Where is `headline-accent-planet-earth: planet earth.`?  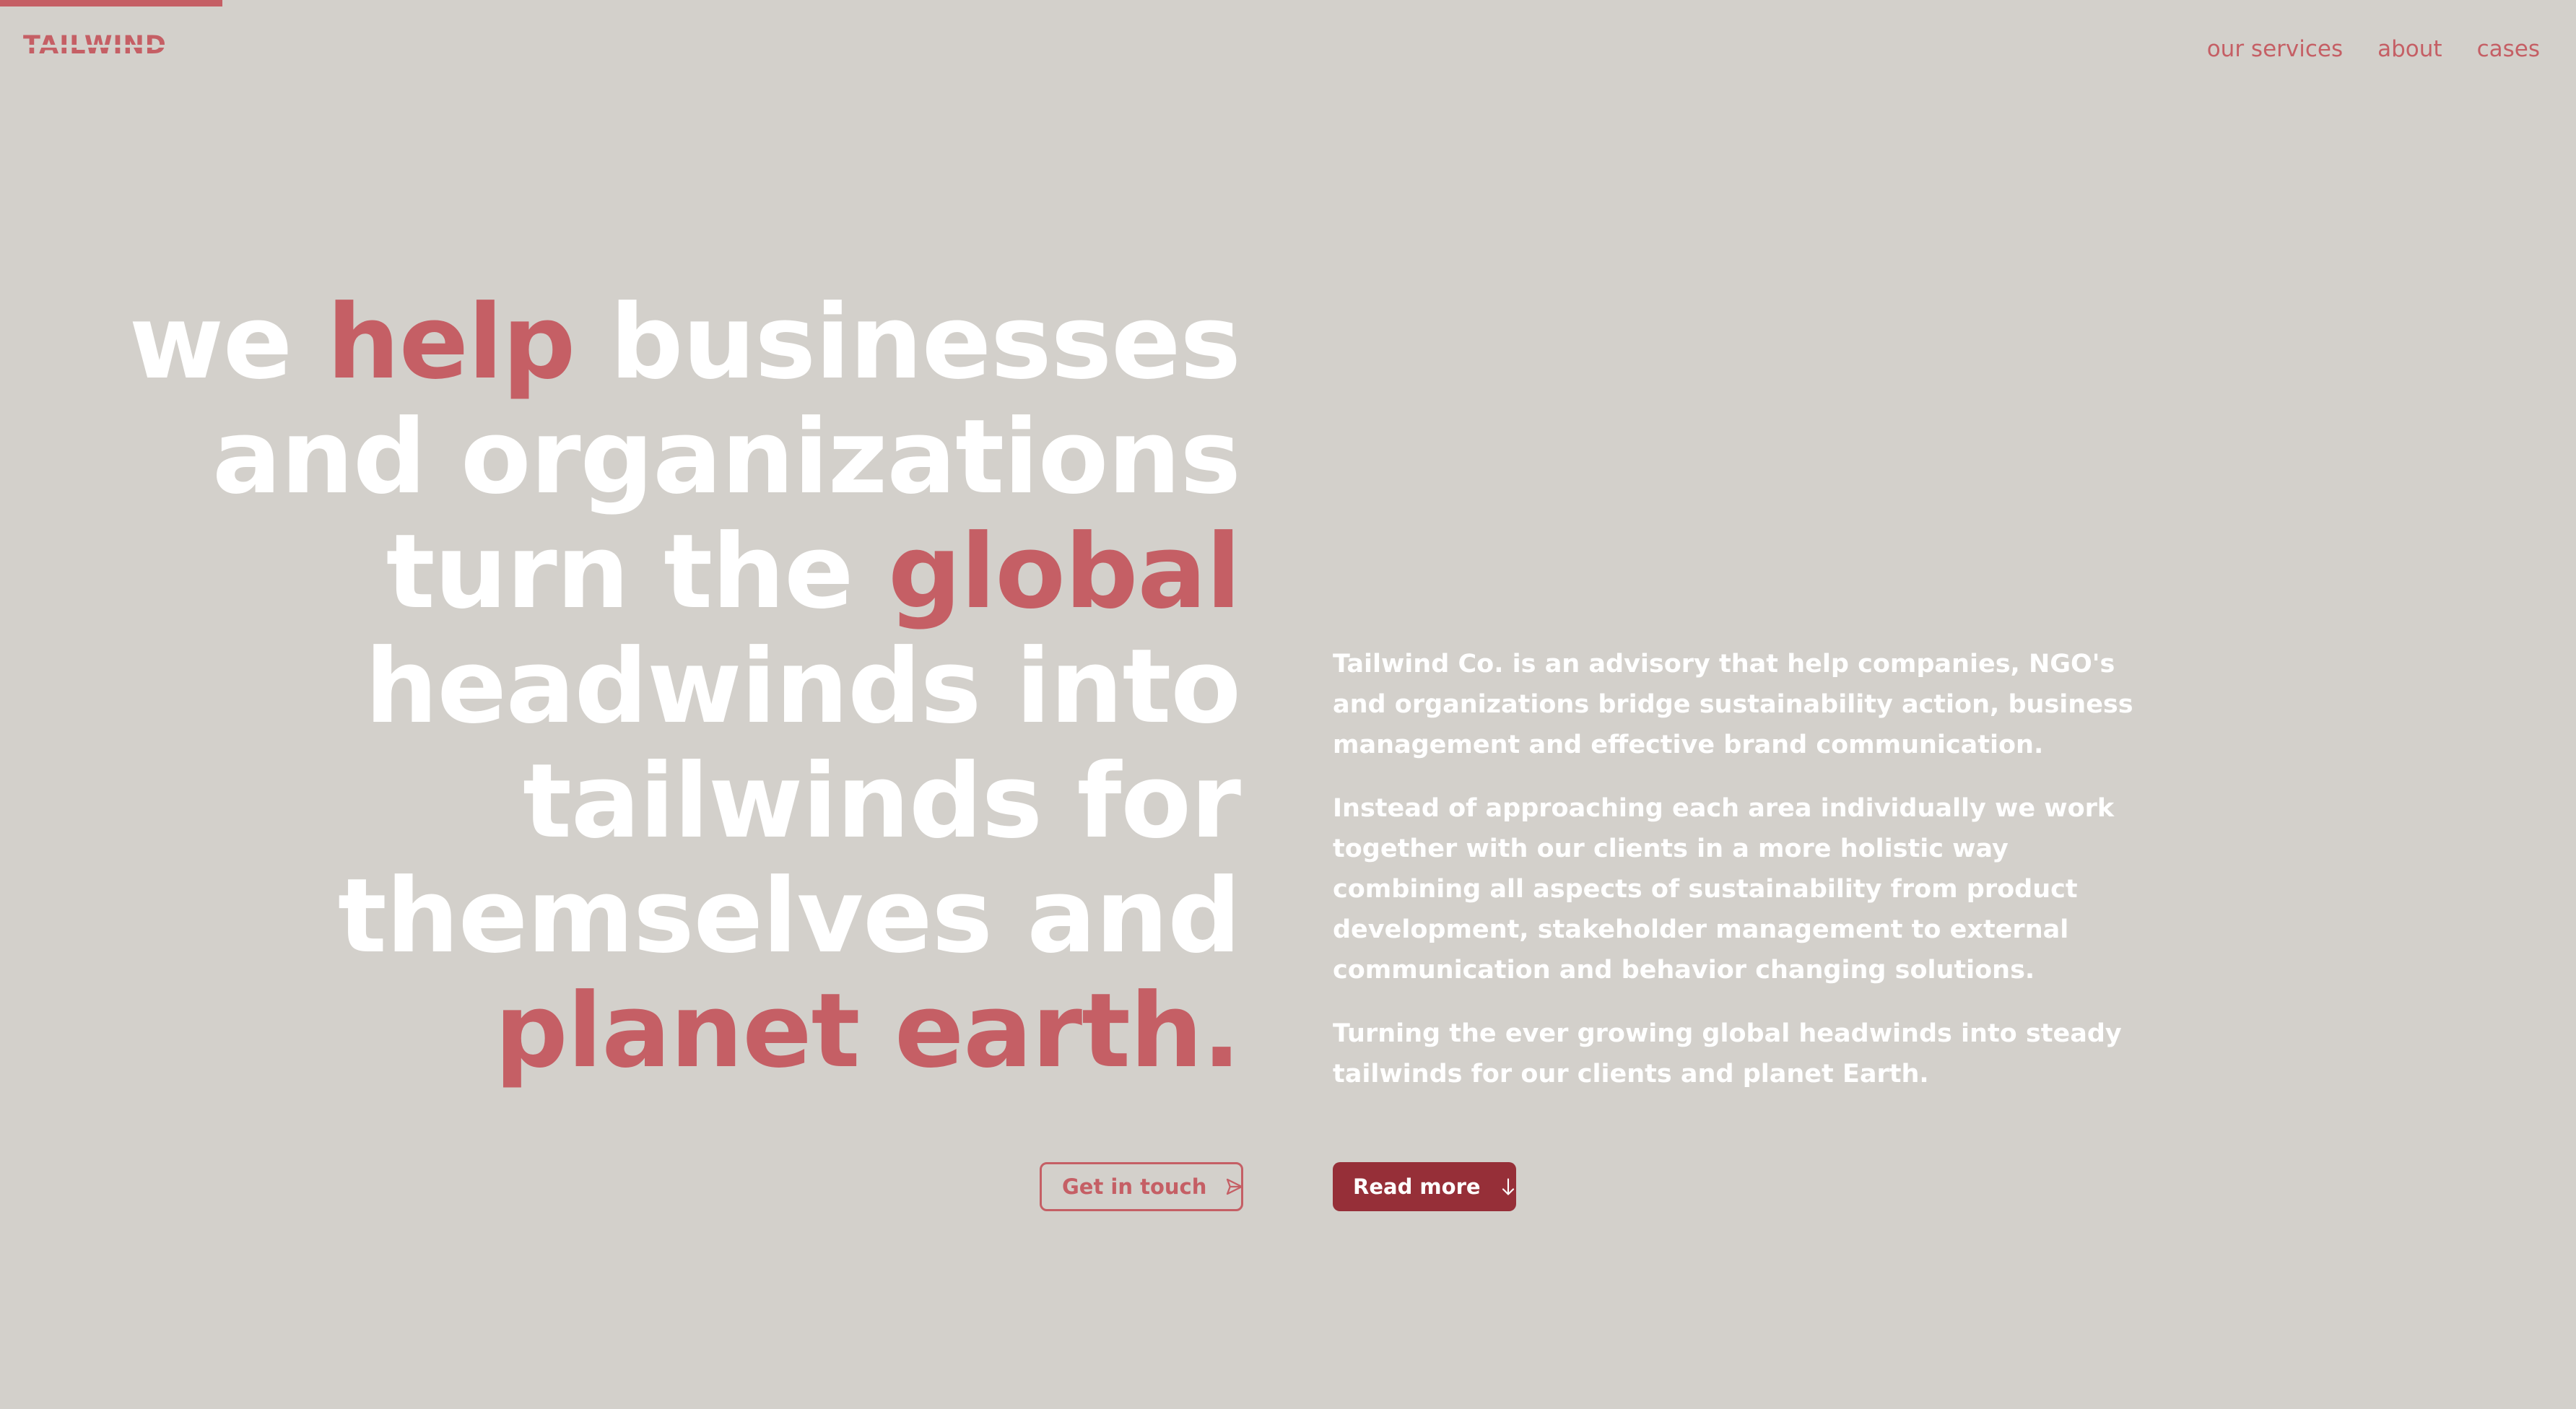
headline-accent-planet-earth: planet earth. is located at coordinates (868, 1031).